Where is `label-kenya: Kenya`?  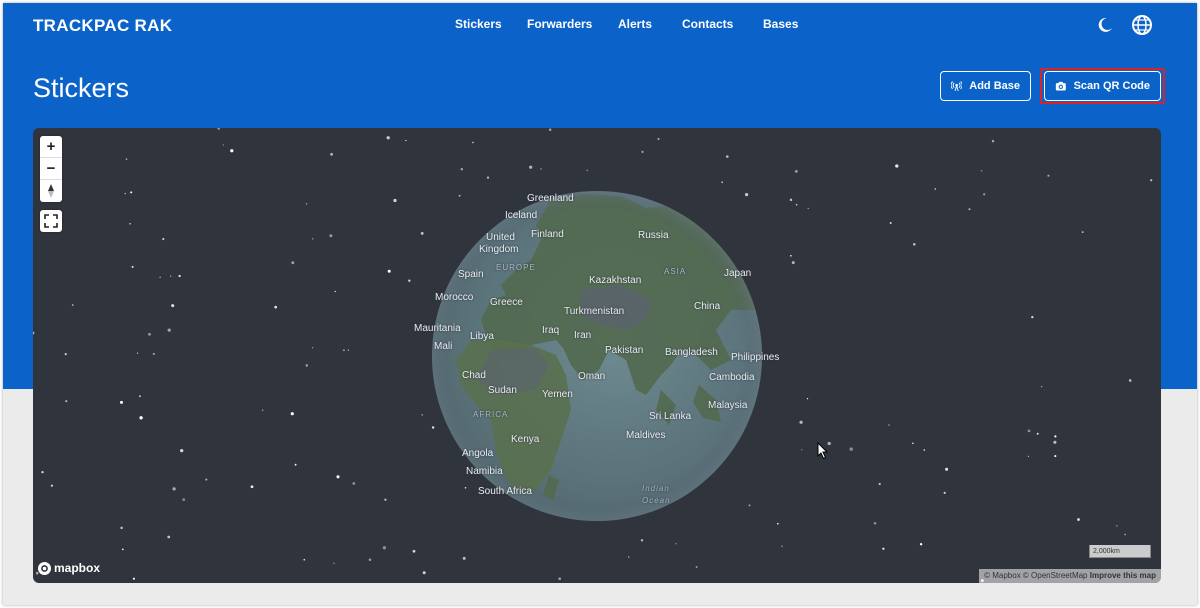
label-kenya: Kenya is located at coordinates (525, 439).